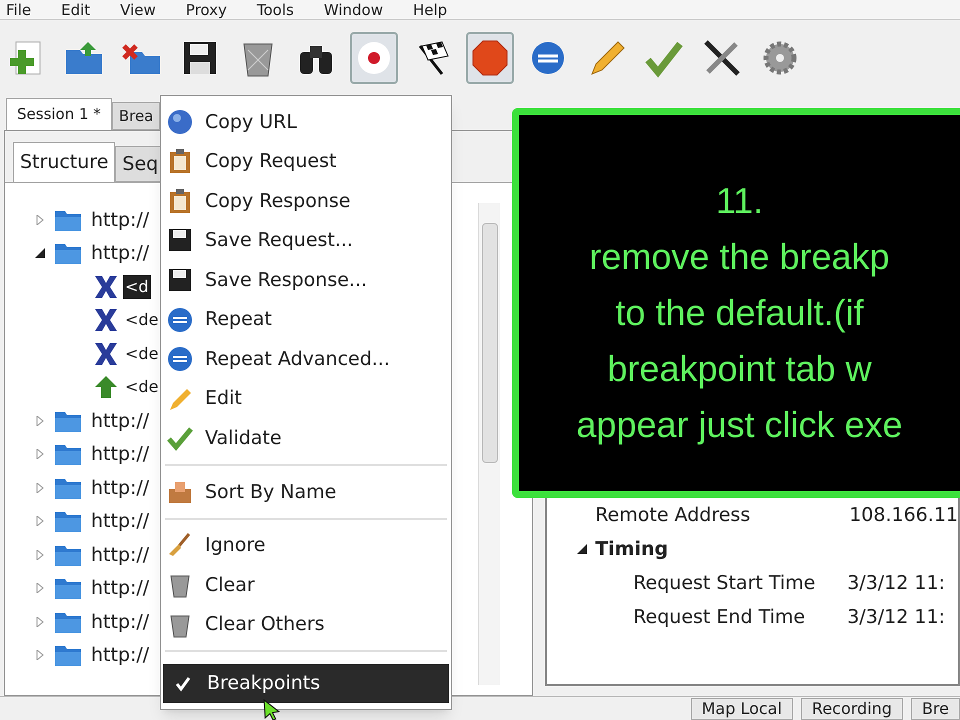 The width and height of the screenshot is (960, 720). I want to click on detail-label: Request Start Time, so click(724, 583).